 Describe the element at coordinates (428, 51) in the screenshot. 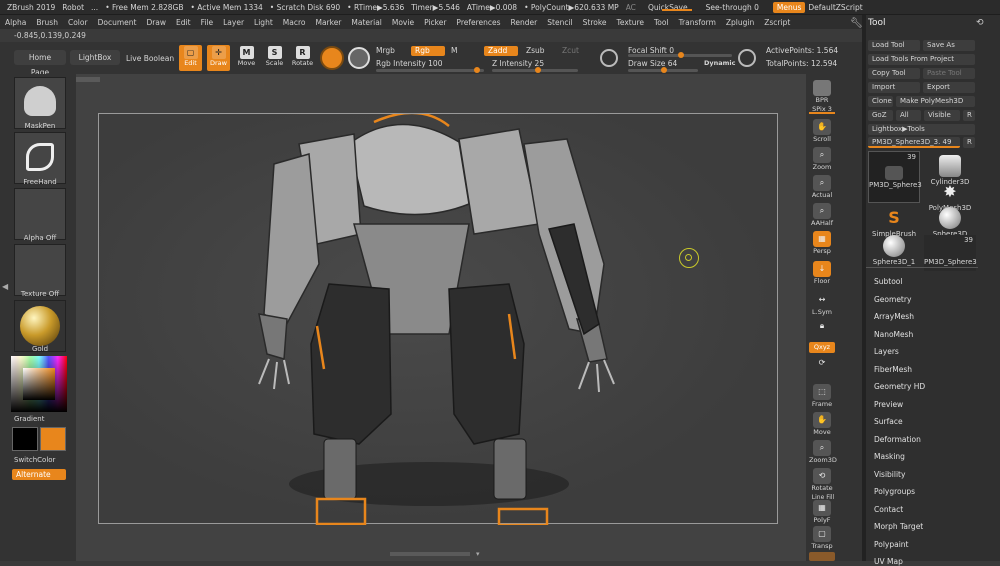

I see `rgb-button: Rgb` at that location.